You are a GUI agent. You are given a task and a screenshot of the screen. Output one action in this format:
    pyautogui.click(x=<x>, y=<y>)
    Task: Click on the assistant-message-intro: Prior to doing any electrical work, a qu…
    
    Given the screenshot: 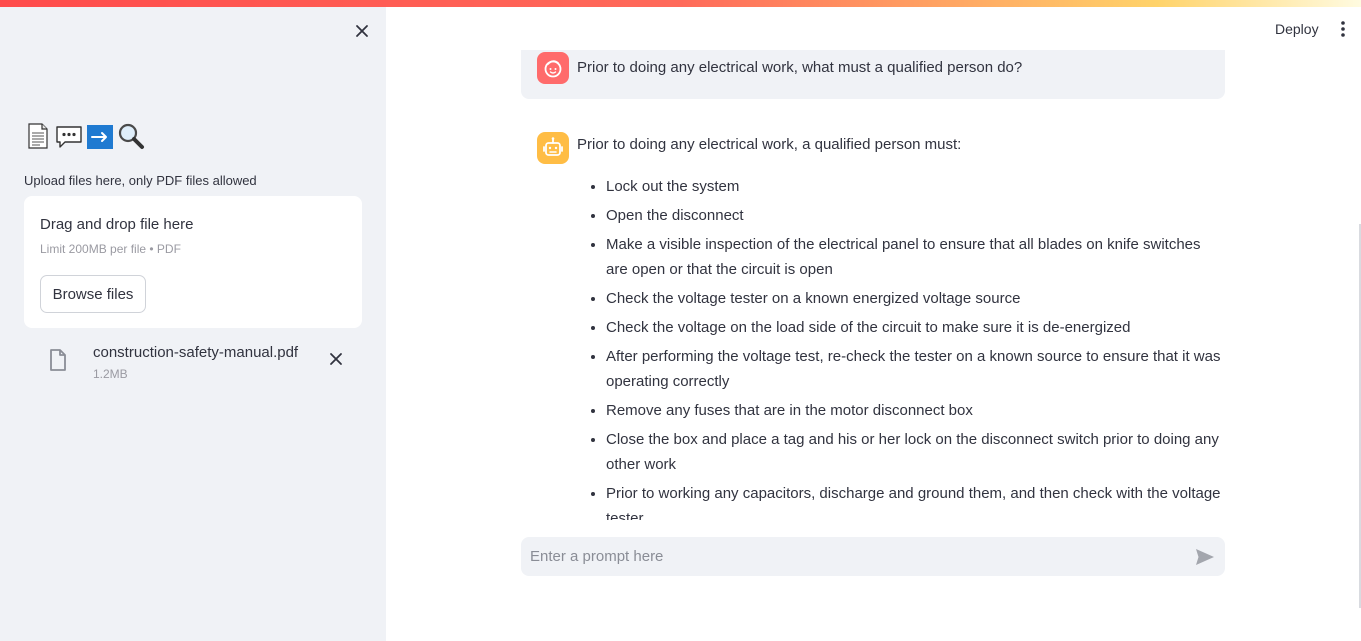 What is the action you would take?
    pyautogui.click(x=769, y=144)
    